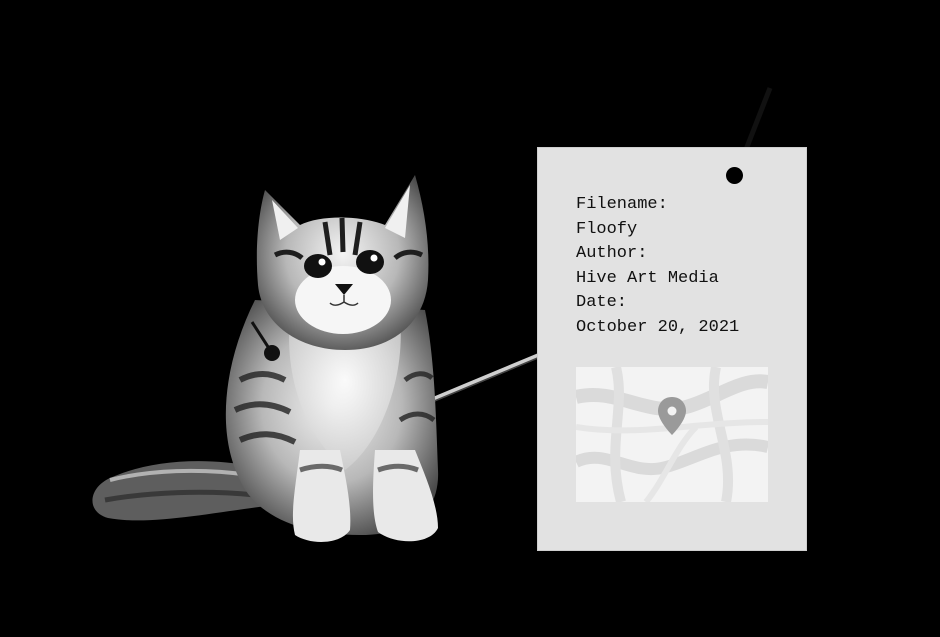 Image resolution: width=940 pixels, height=637 pixels. What do you see at coordinates (734, 175) in the screenshot?
I see `tag-hole` at bounding box center [734, 175].